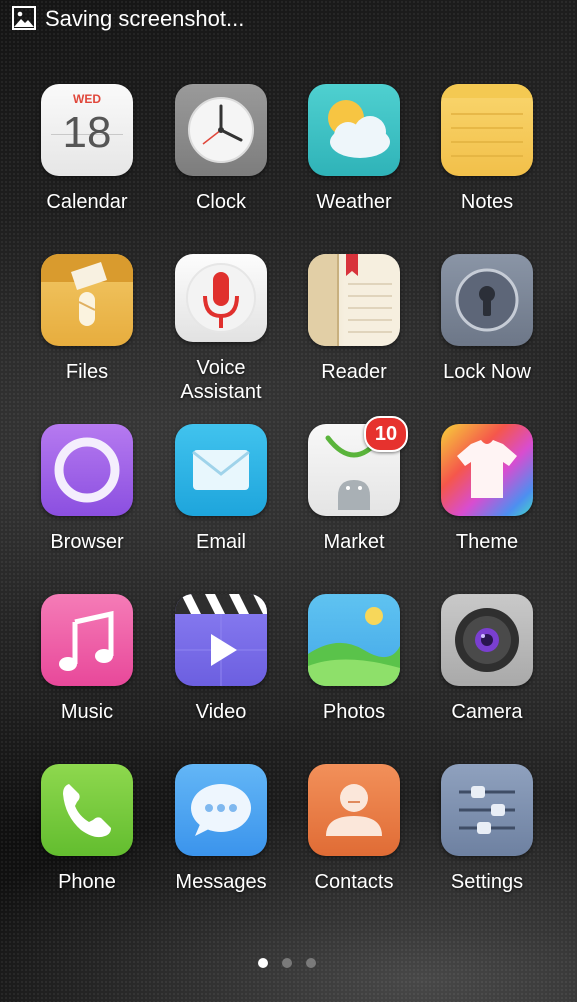  I want to click on app-label: Messages, so click(221, 882).